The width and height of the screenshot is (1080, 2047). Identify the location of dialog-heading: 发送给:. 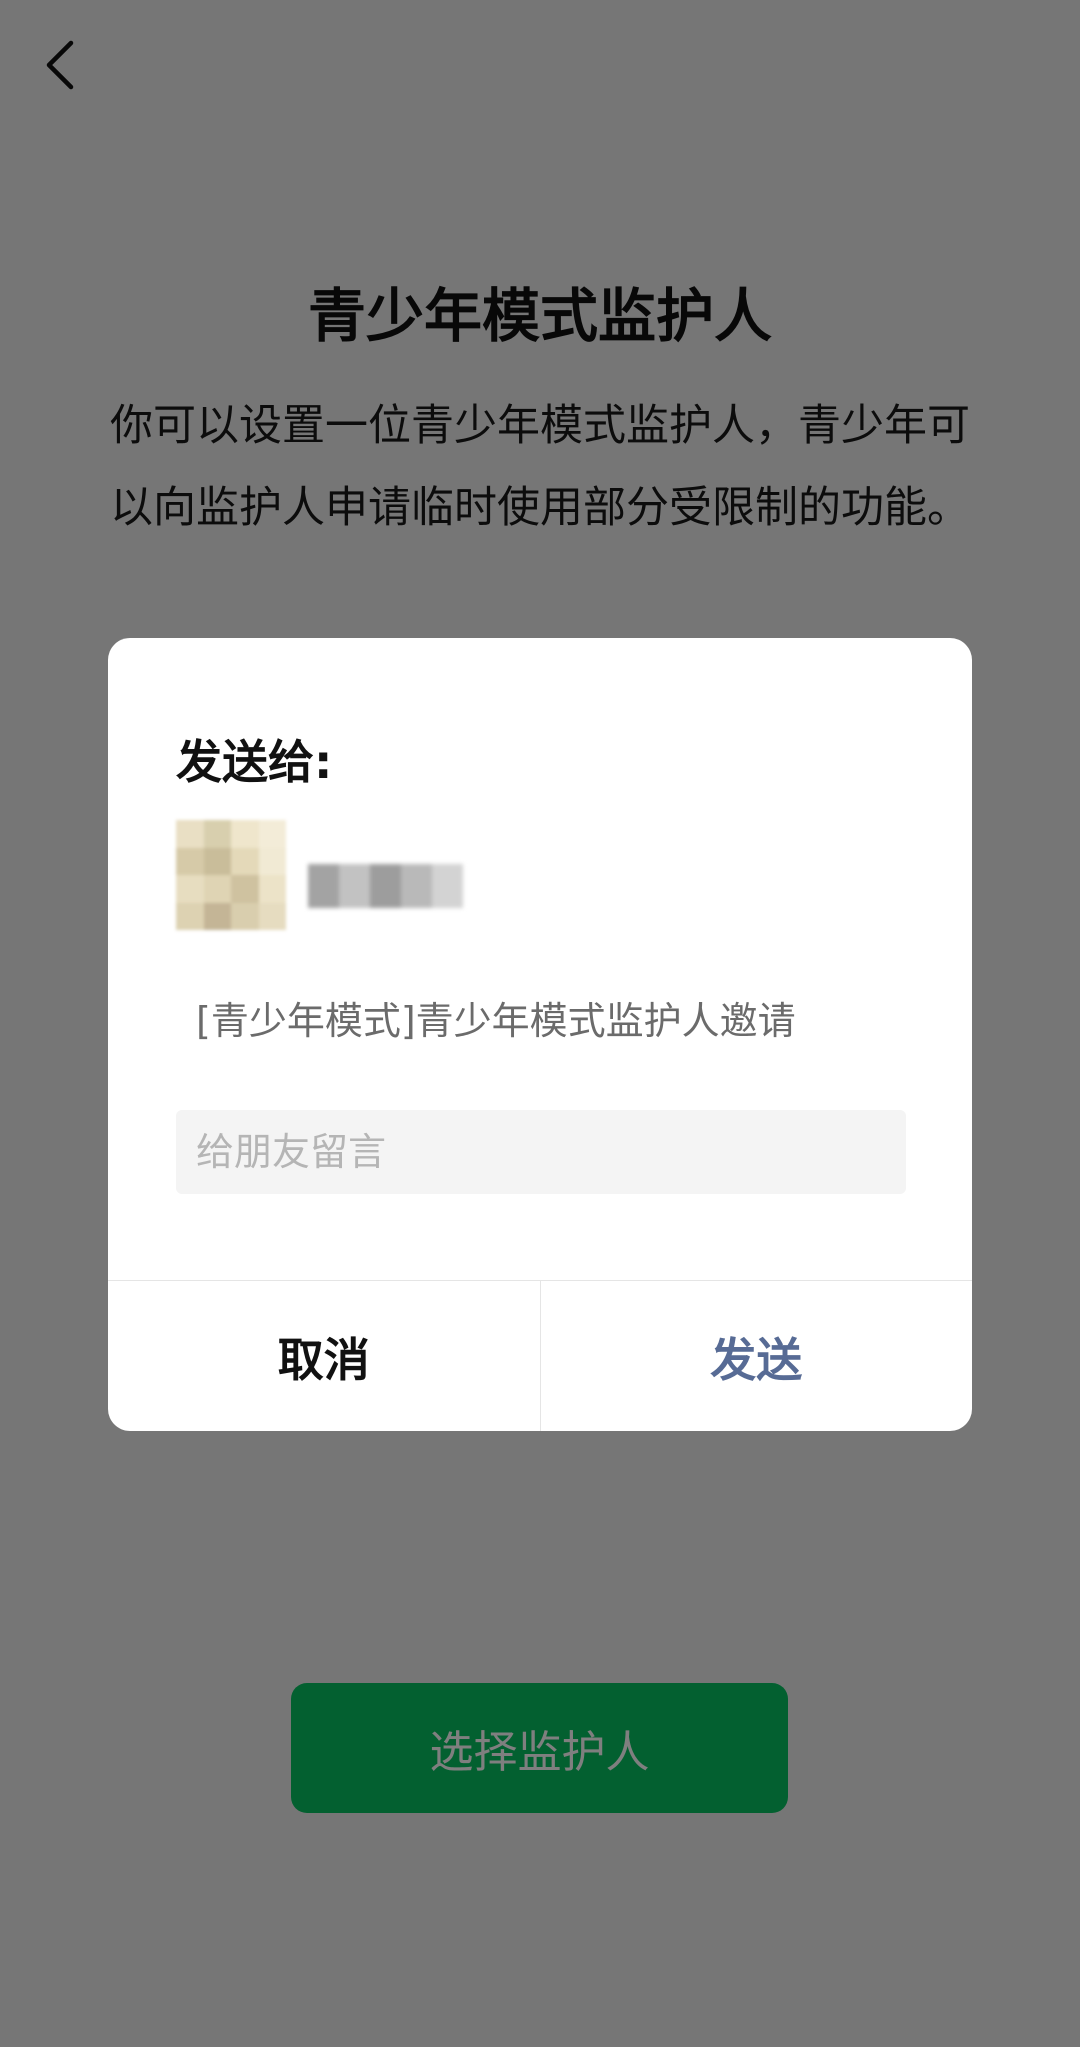
(254, 762).